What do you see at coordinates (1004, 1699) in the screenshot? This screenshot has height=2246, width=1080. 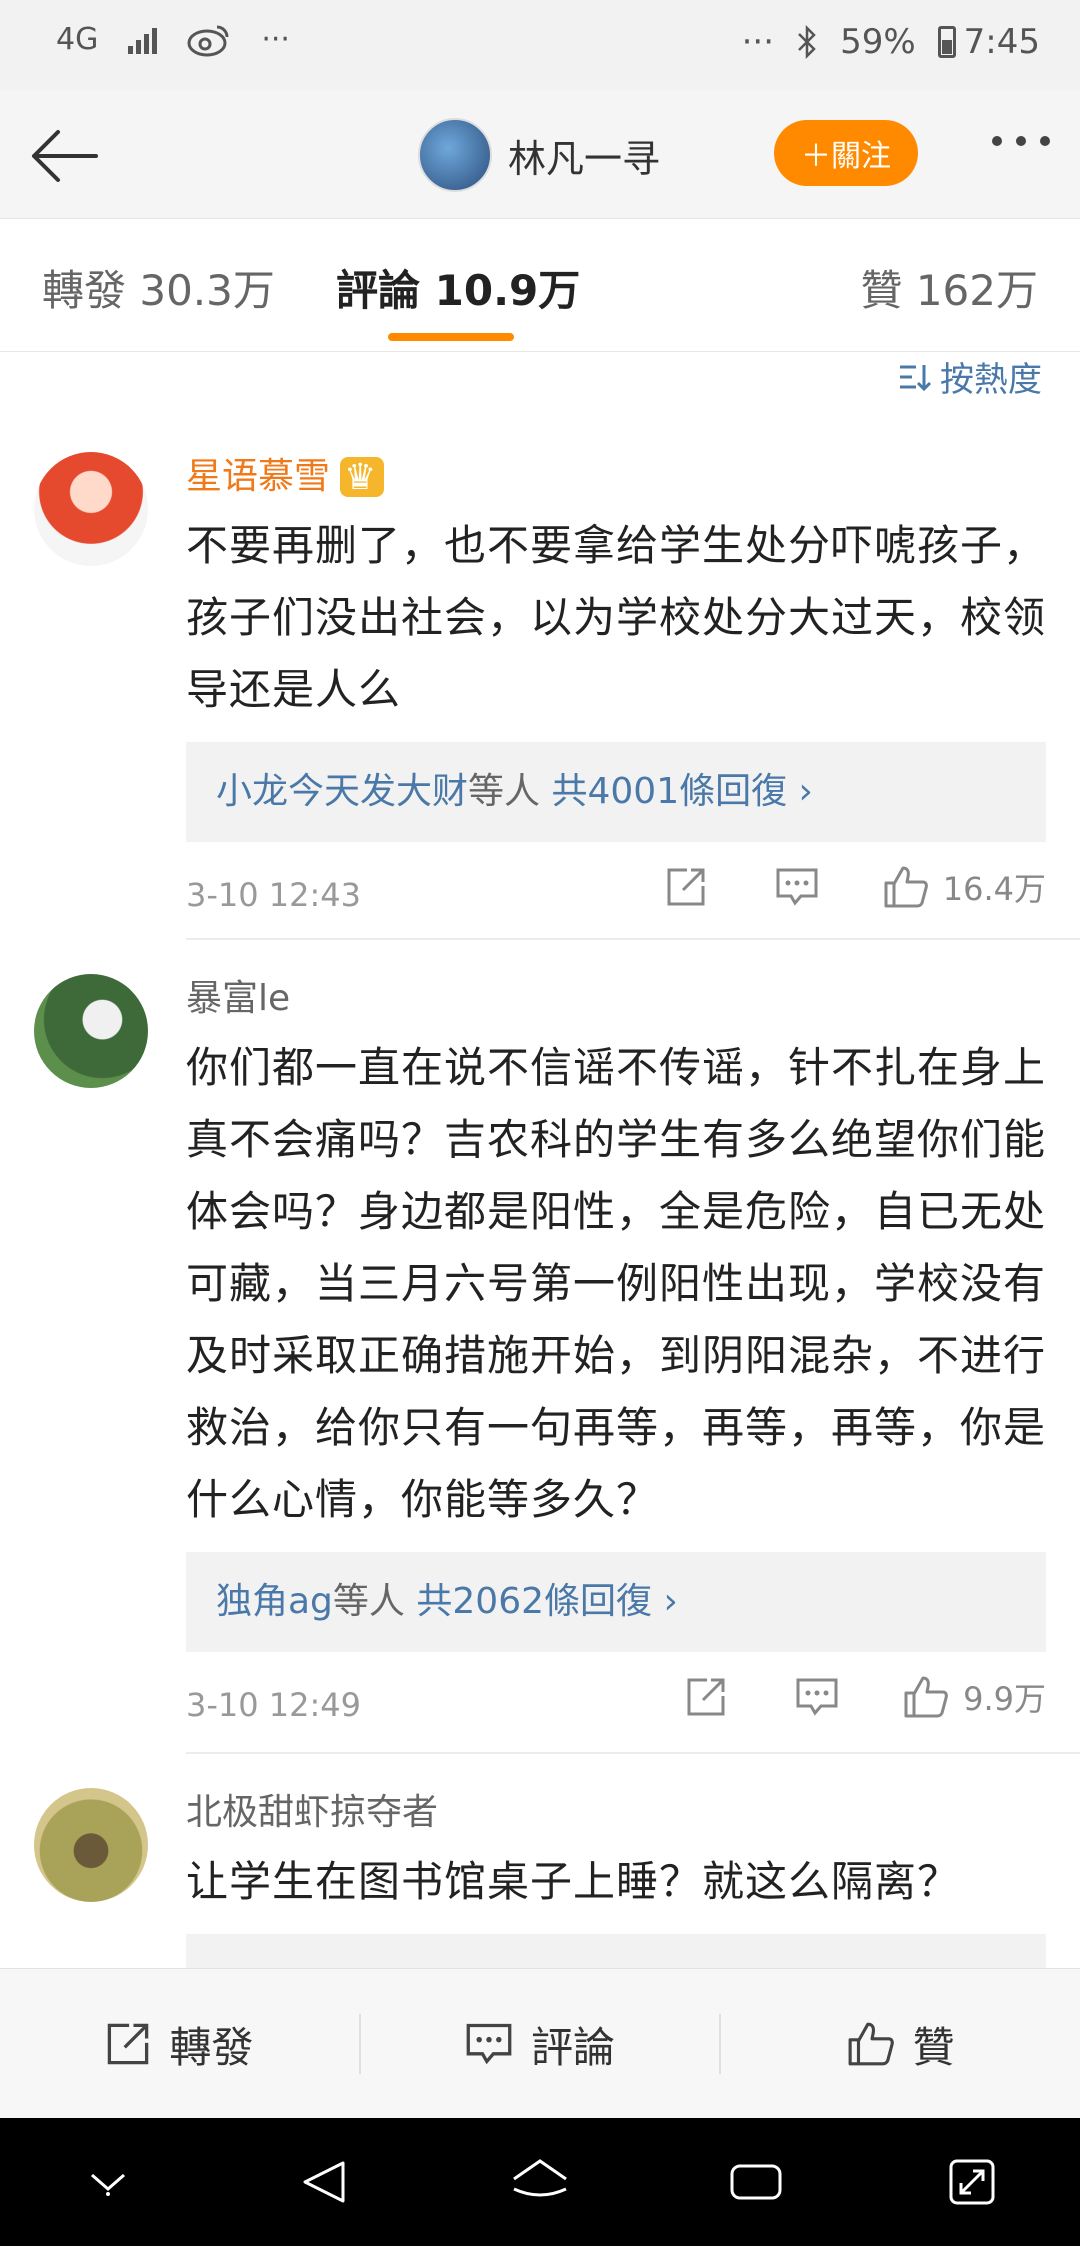 I see `like-count: 9.9万` at bounding box center [1004, 1699].